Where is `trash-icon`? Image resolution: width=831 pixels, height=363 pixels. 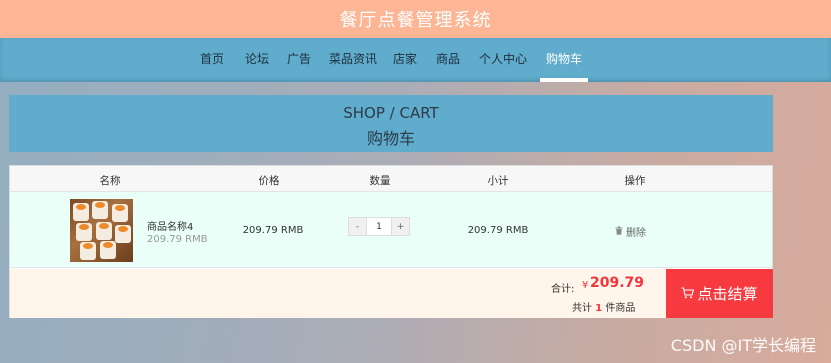
trash-icon is located at coordinates (619, 231).